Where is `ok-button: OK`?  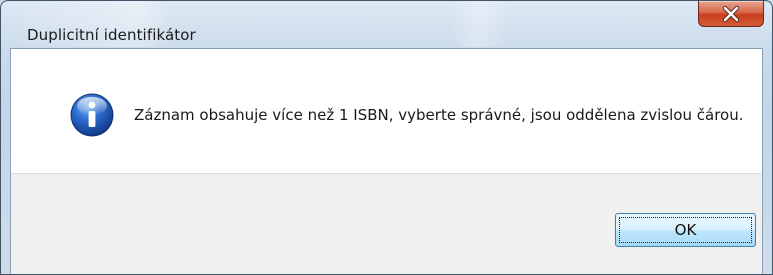 ok-button: OK is located at coordinates (685, 230).